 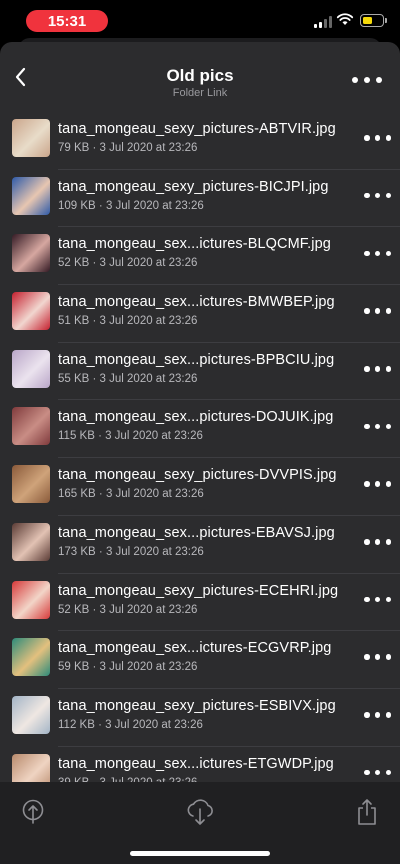 I want to click on file-meta: 59 KB · 3 Jul 2020 at 23:26, so click(x=128, y=667).